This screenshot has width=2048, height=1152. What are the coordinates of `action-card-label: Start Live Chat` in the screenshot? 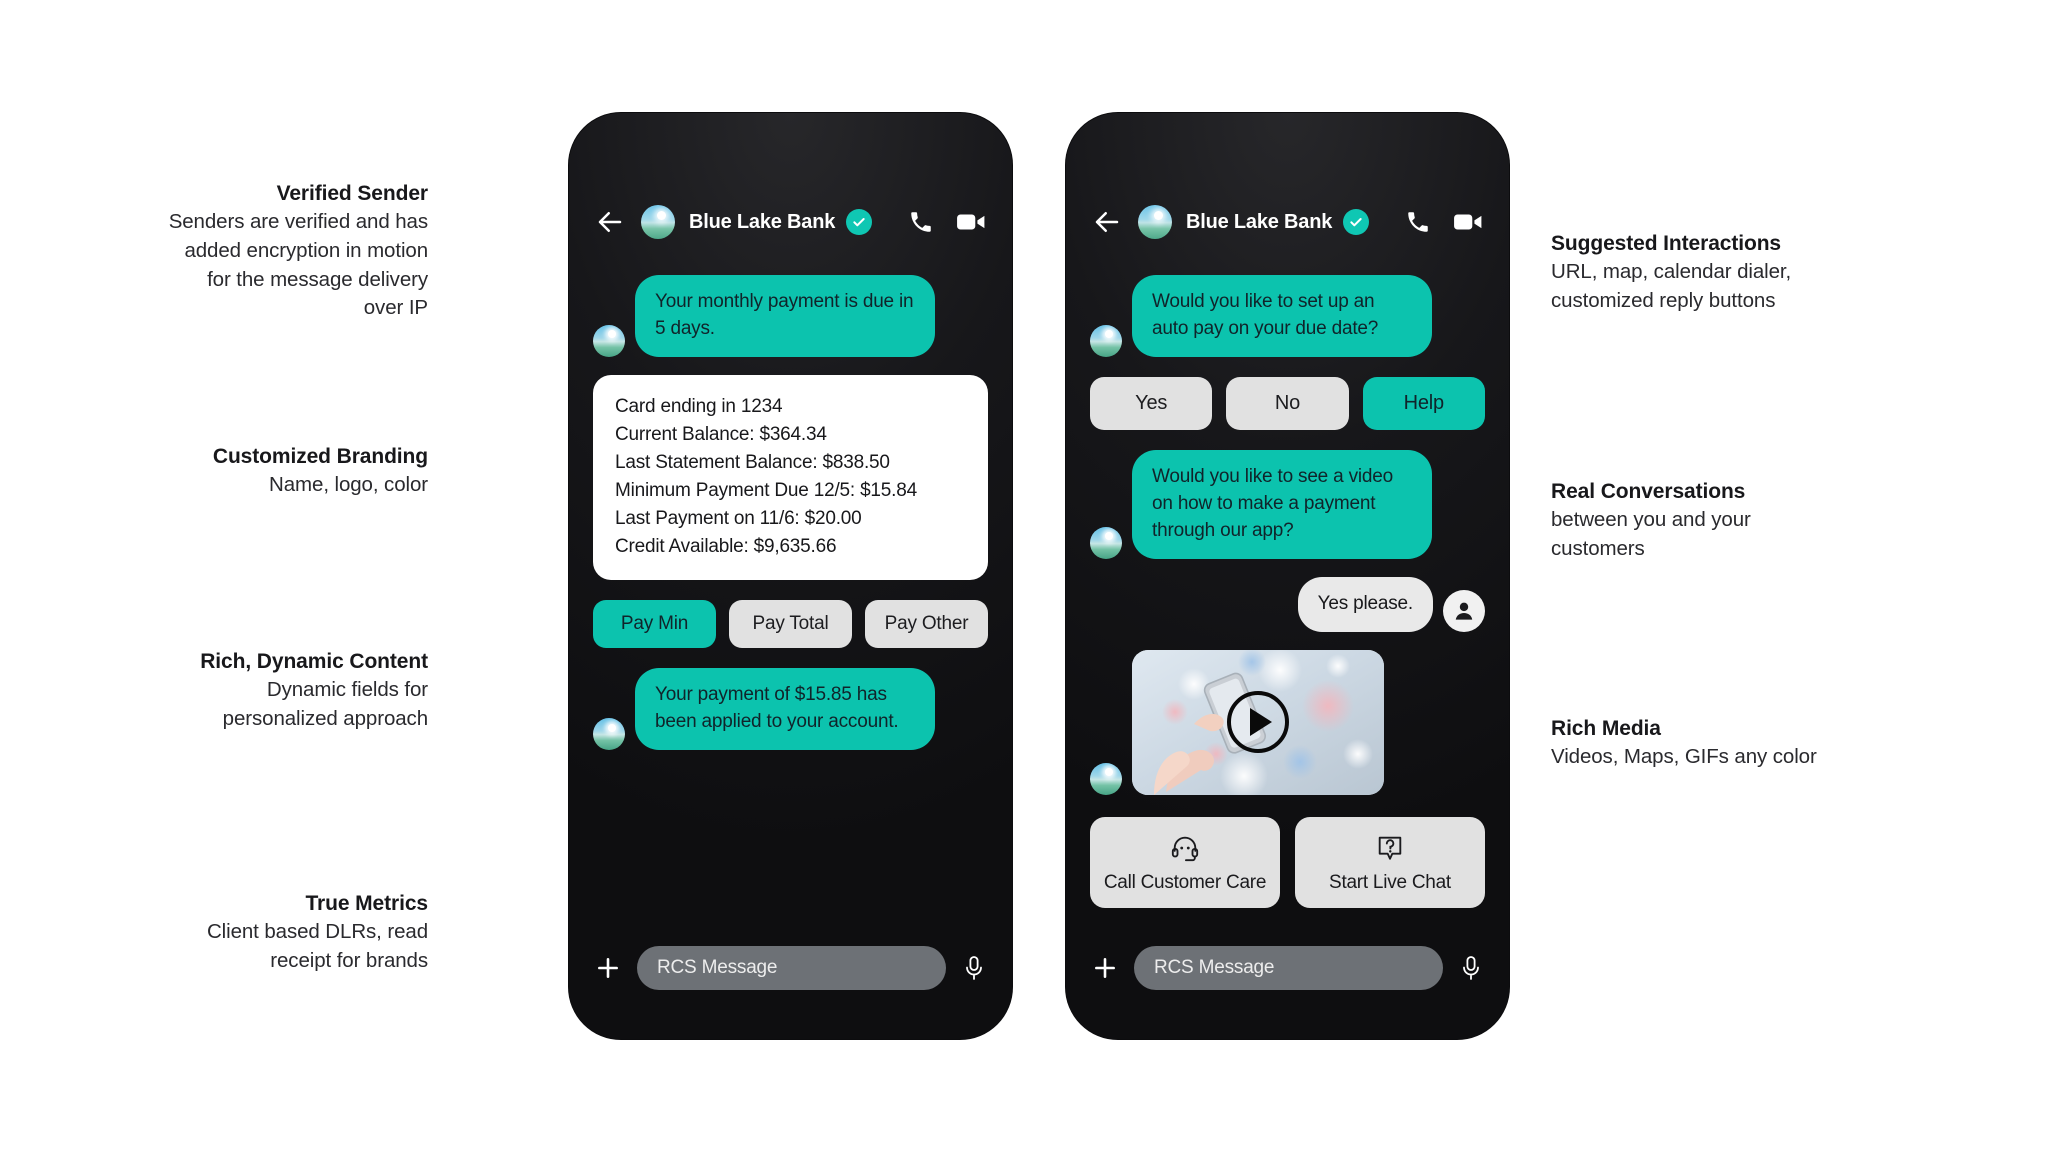 It's located at (1390, 882).